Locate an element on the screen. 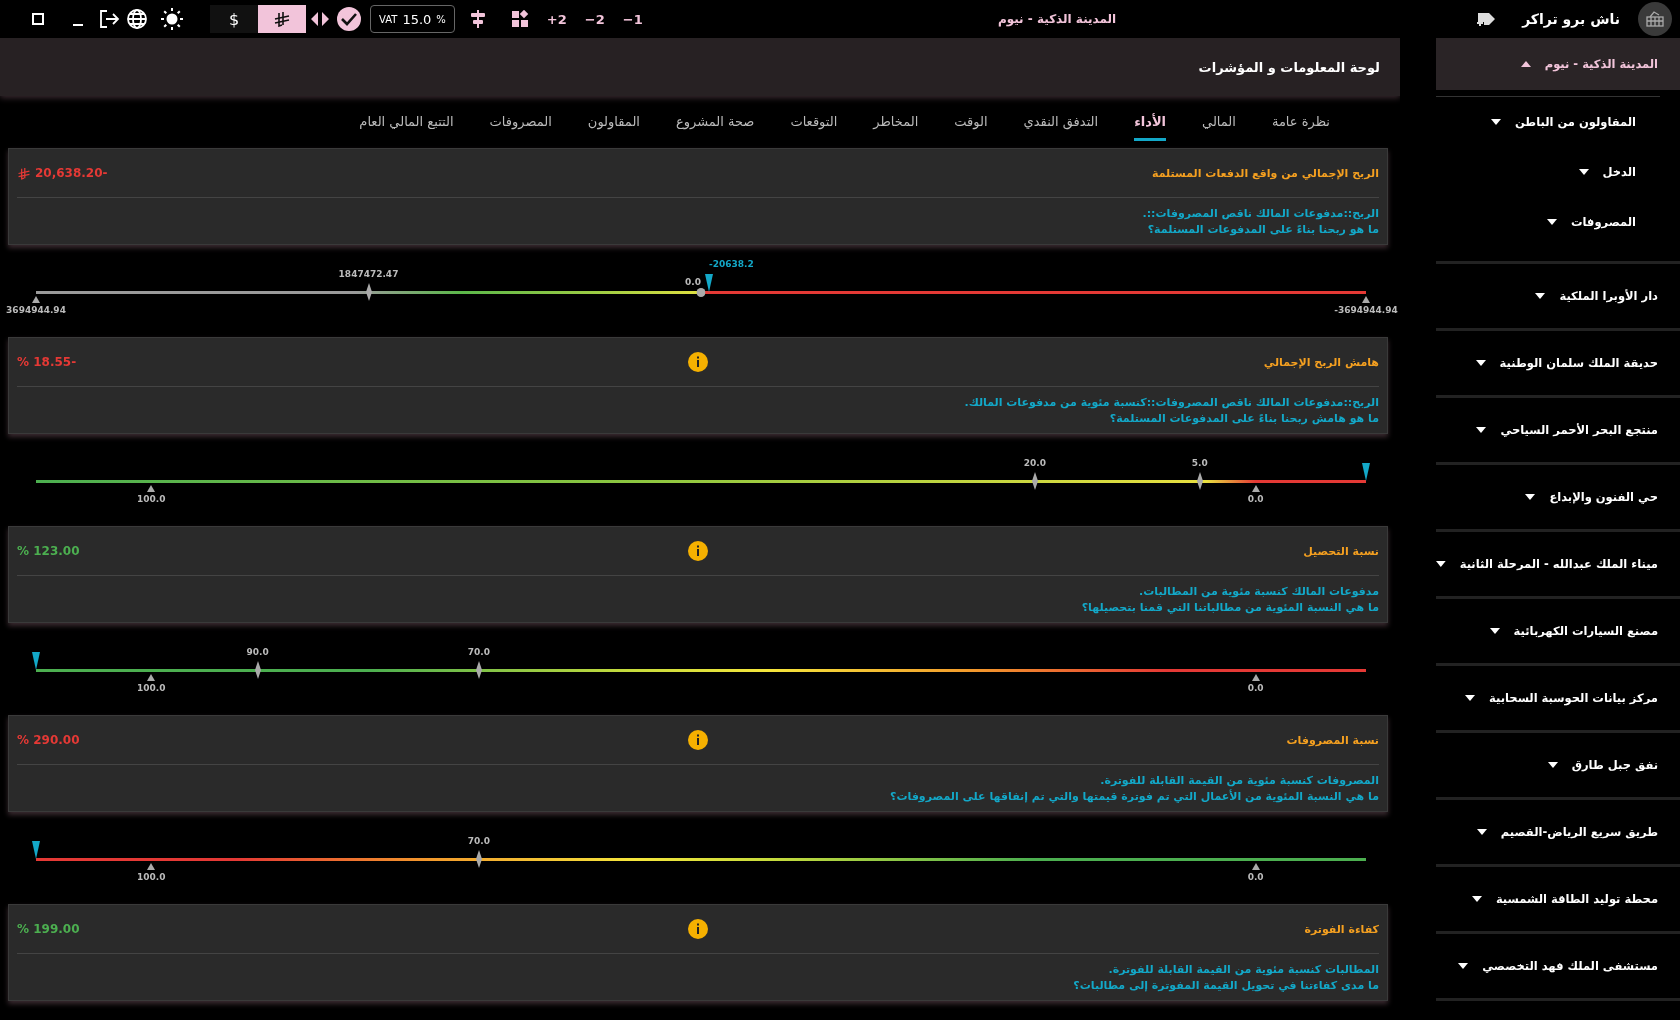 The height and width of the screenshot is (1020, 1680). tick-label: 1847472.47 is located at coordinates (368, 274).